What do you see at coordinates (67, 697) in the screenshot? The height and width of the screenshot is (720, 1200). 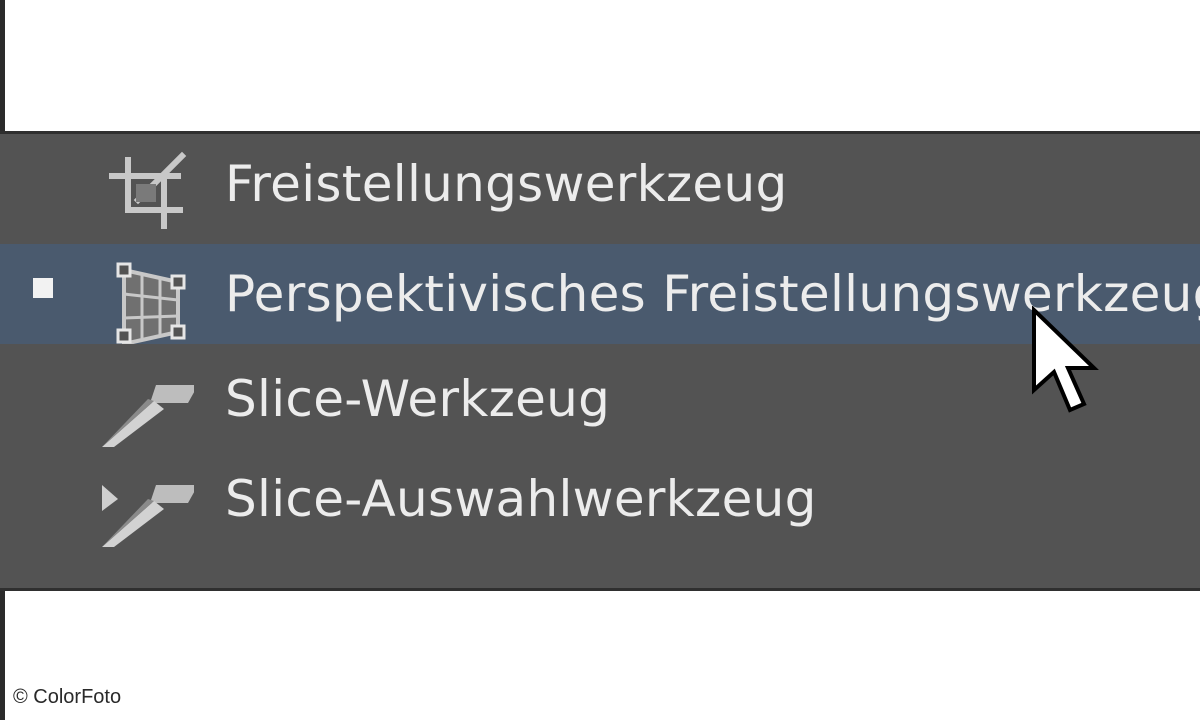 I see `copyright-watermark: © ColorFoto` at bounding box center [67, 697].